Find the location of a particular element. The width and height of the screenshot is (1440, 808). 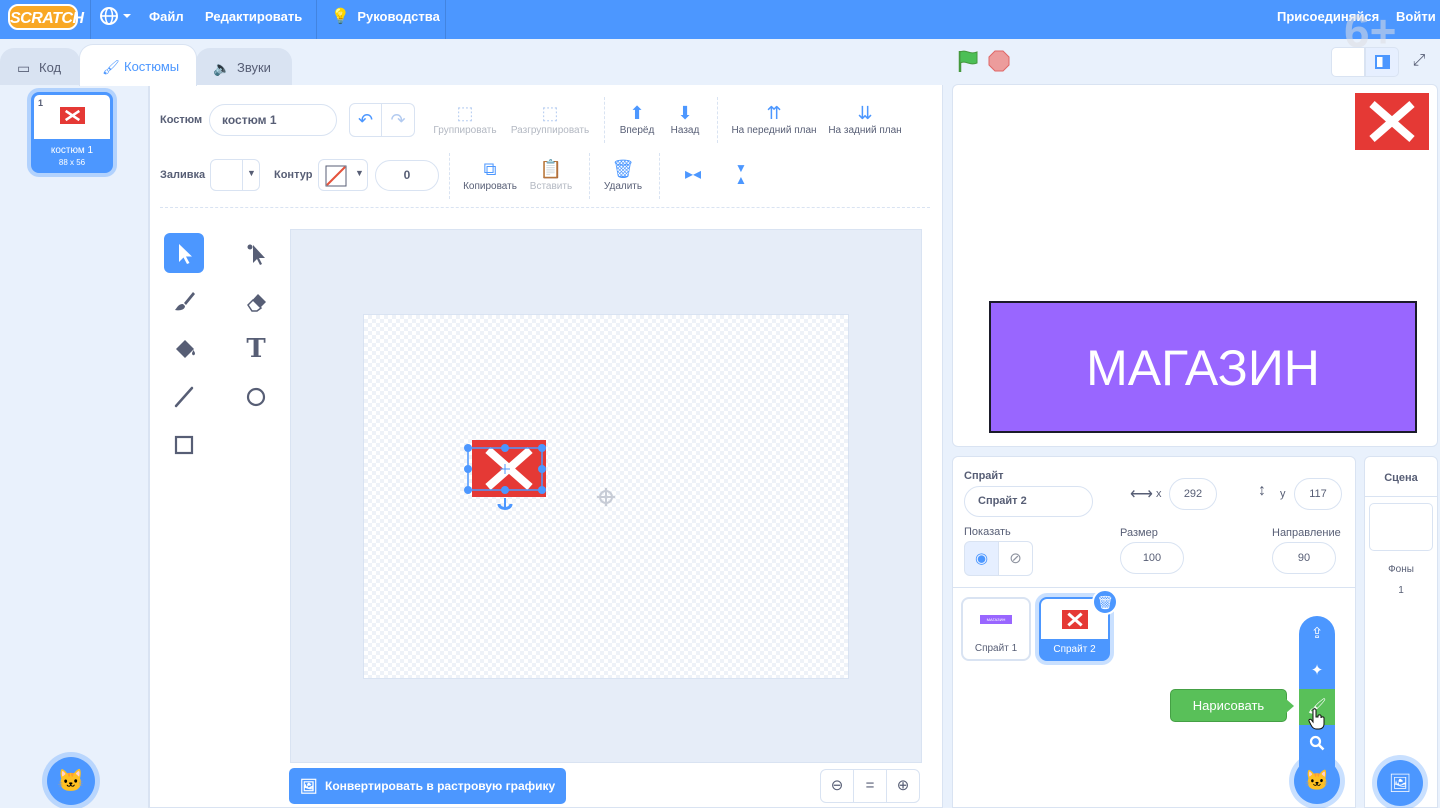

search-sprite-button is located at coordinates (1317, 743).